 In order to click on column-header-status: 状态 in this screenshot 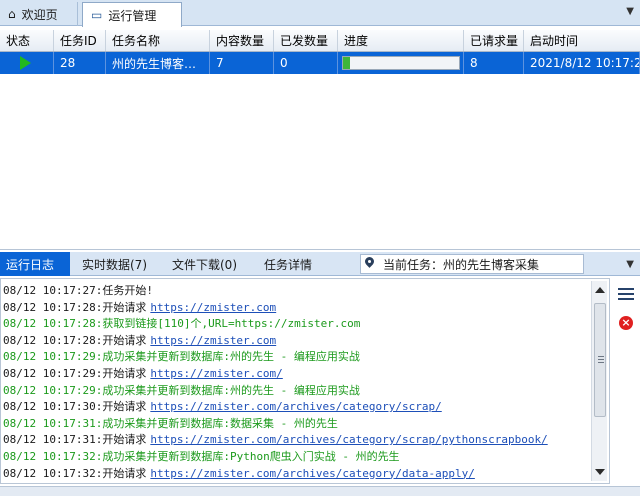, I will do `click(27, 40)`.